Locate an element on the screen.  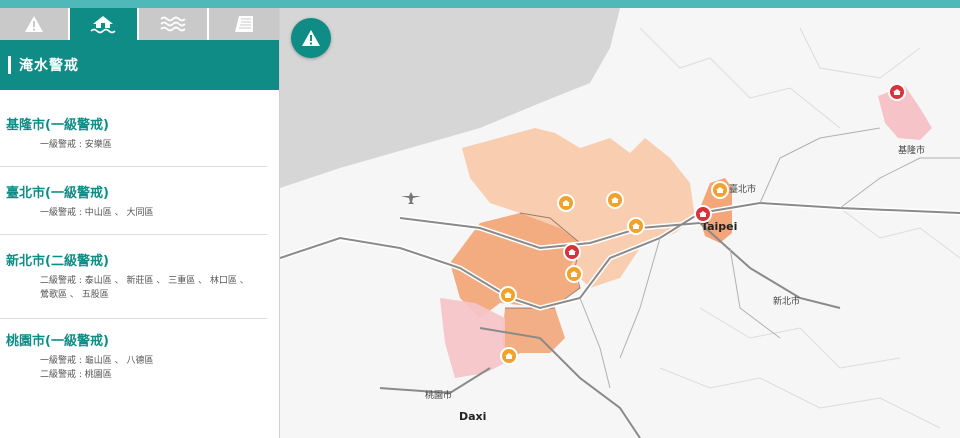
waves-icon is located at coordinates (173, 24).